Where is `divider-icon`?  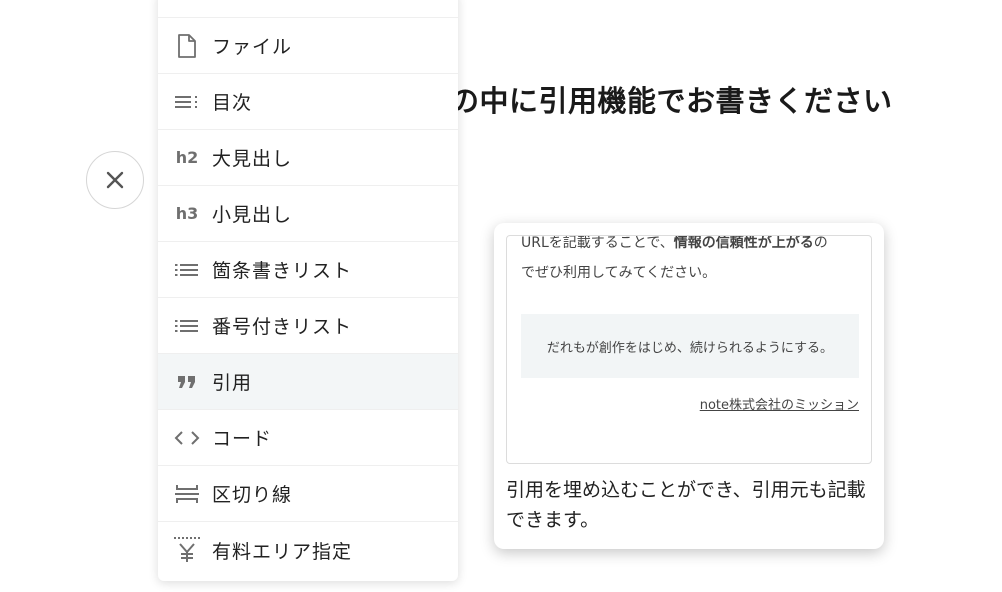 divider-icon is located at coordinates (187, 494).